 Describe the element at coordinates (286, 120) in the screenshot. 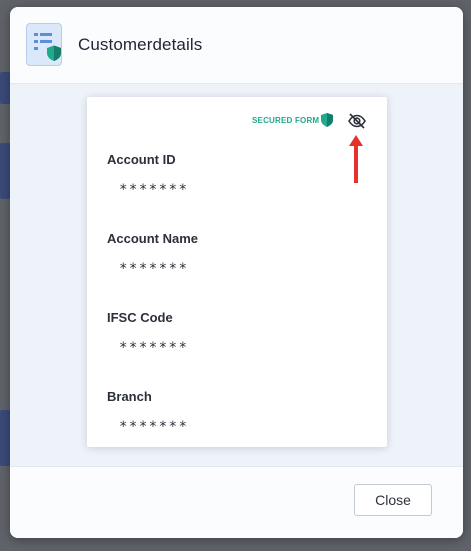

I see `secured-form-label: SECURED FORM` at that location.